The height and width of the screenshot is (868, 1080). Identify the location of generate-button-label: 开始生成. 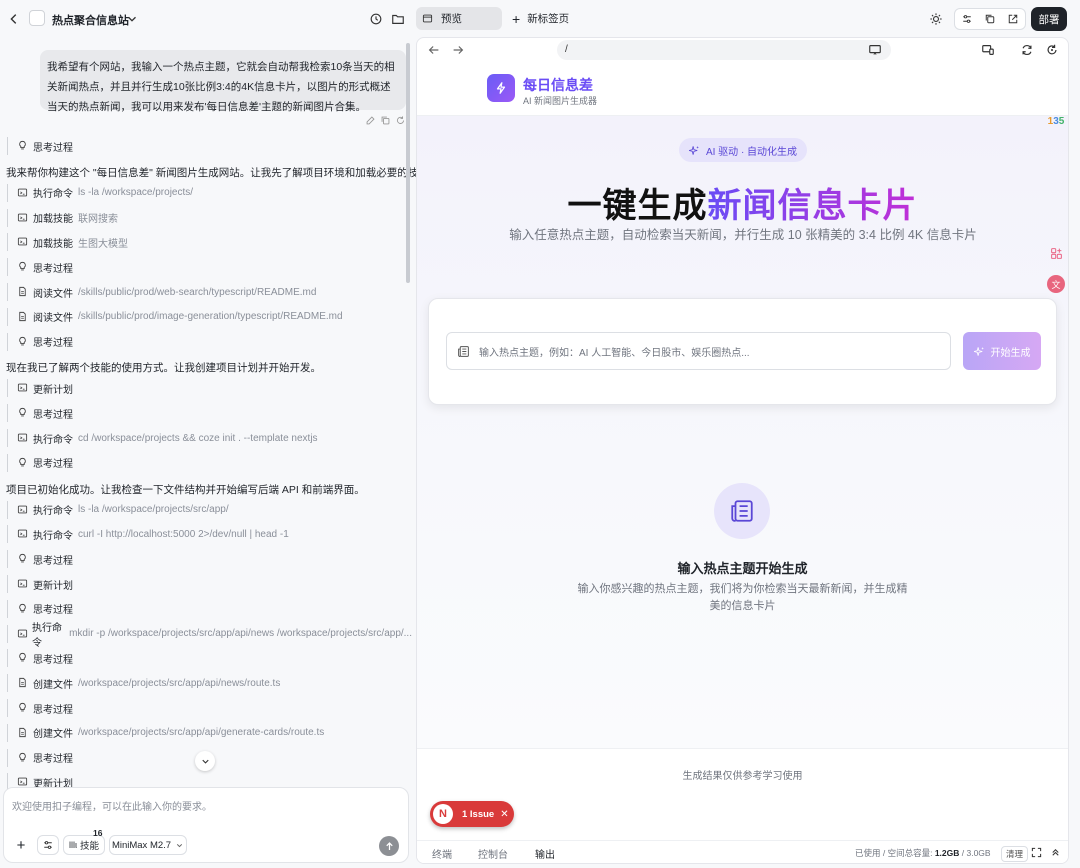
(1010, 353).